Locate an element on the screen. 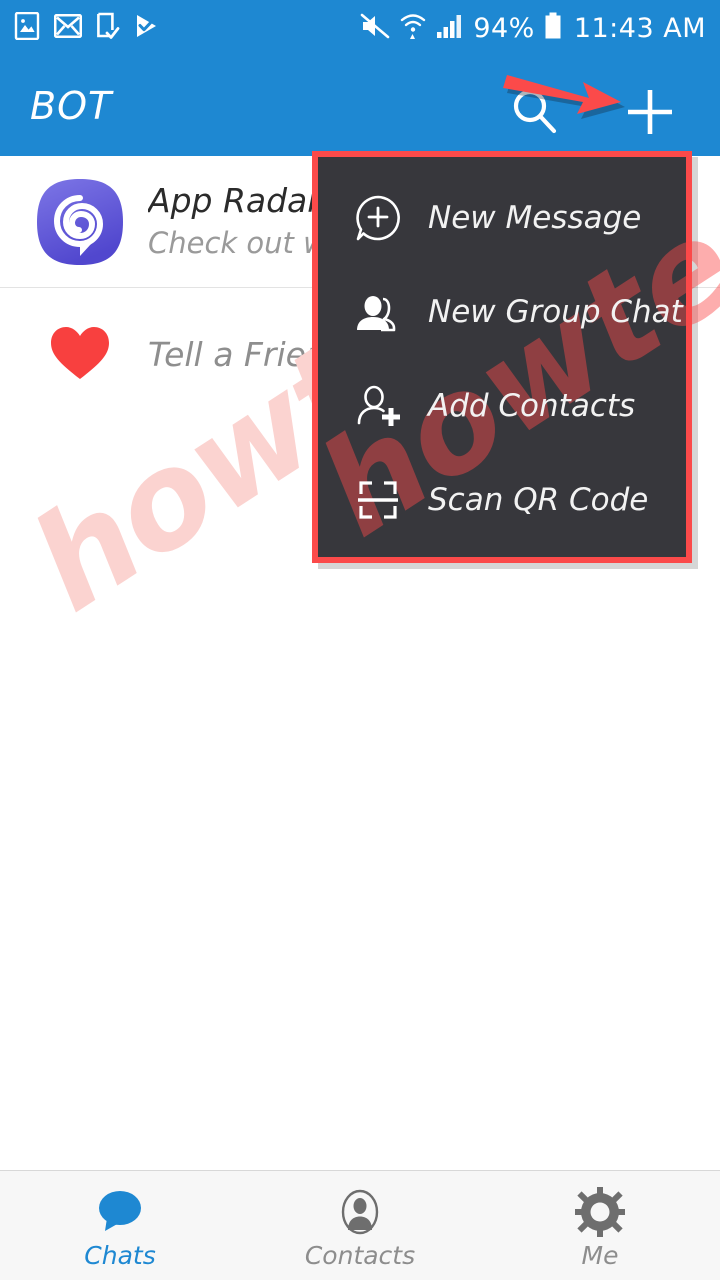  heart-icon is located at coordinates (80, 353).